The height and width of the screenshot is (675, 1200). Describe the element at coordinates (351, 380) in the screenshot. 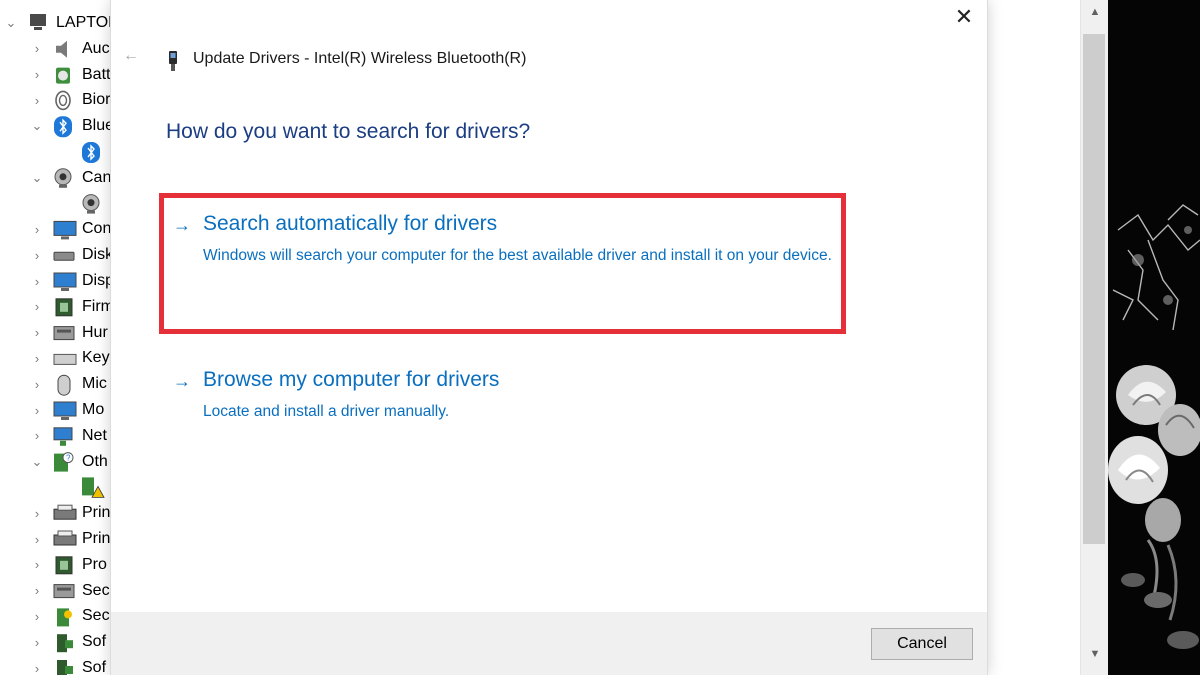

I see `browse-computer-title: Browse my computer for drivers` at that location.